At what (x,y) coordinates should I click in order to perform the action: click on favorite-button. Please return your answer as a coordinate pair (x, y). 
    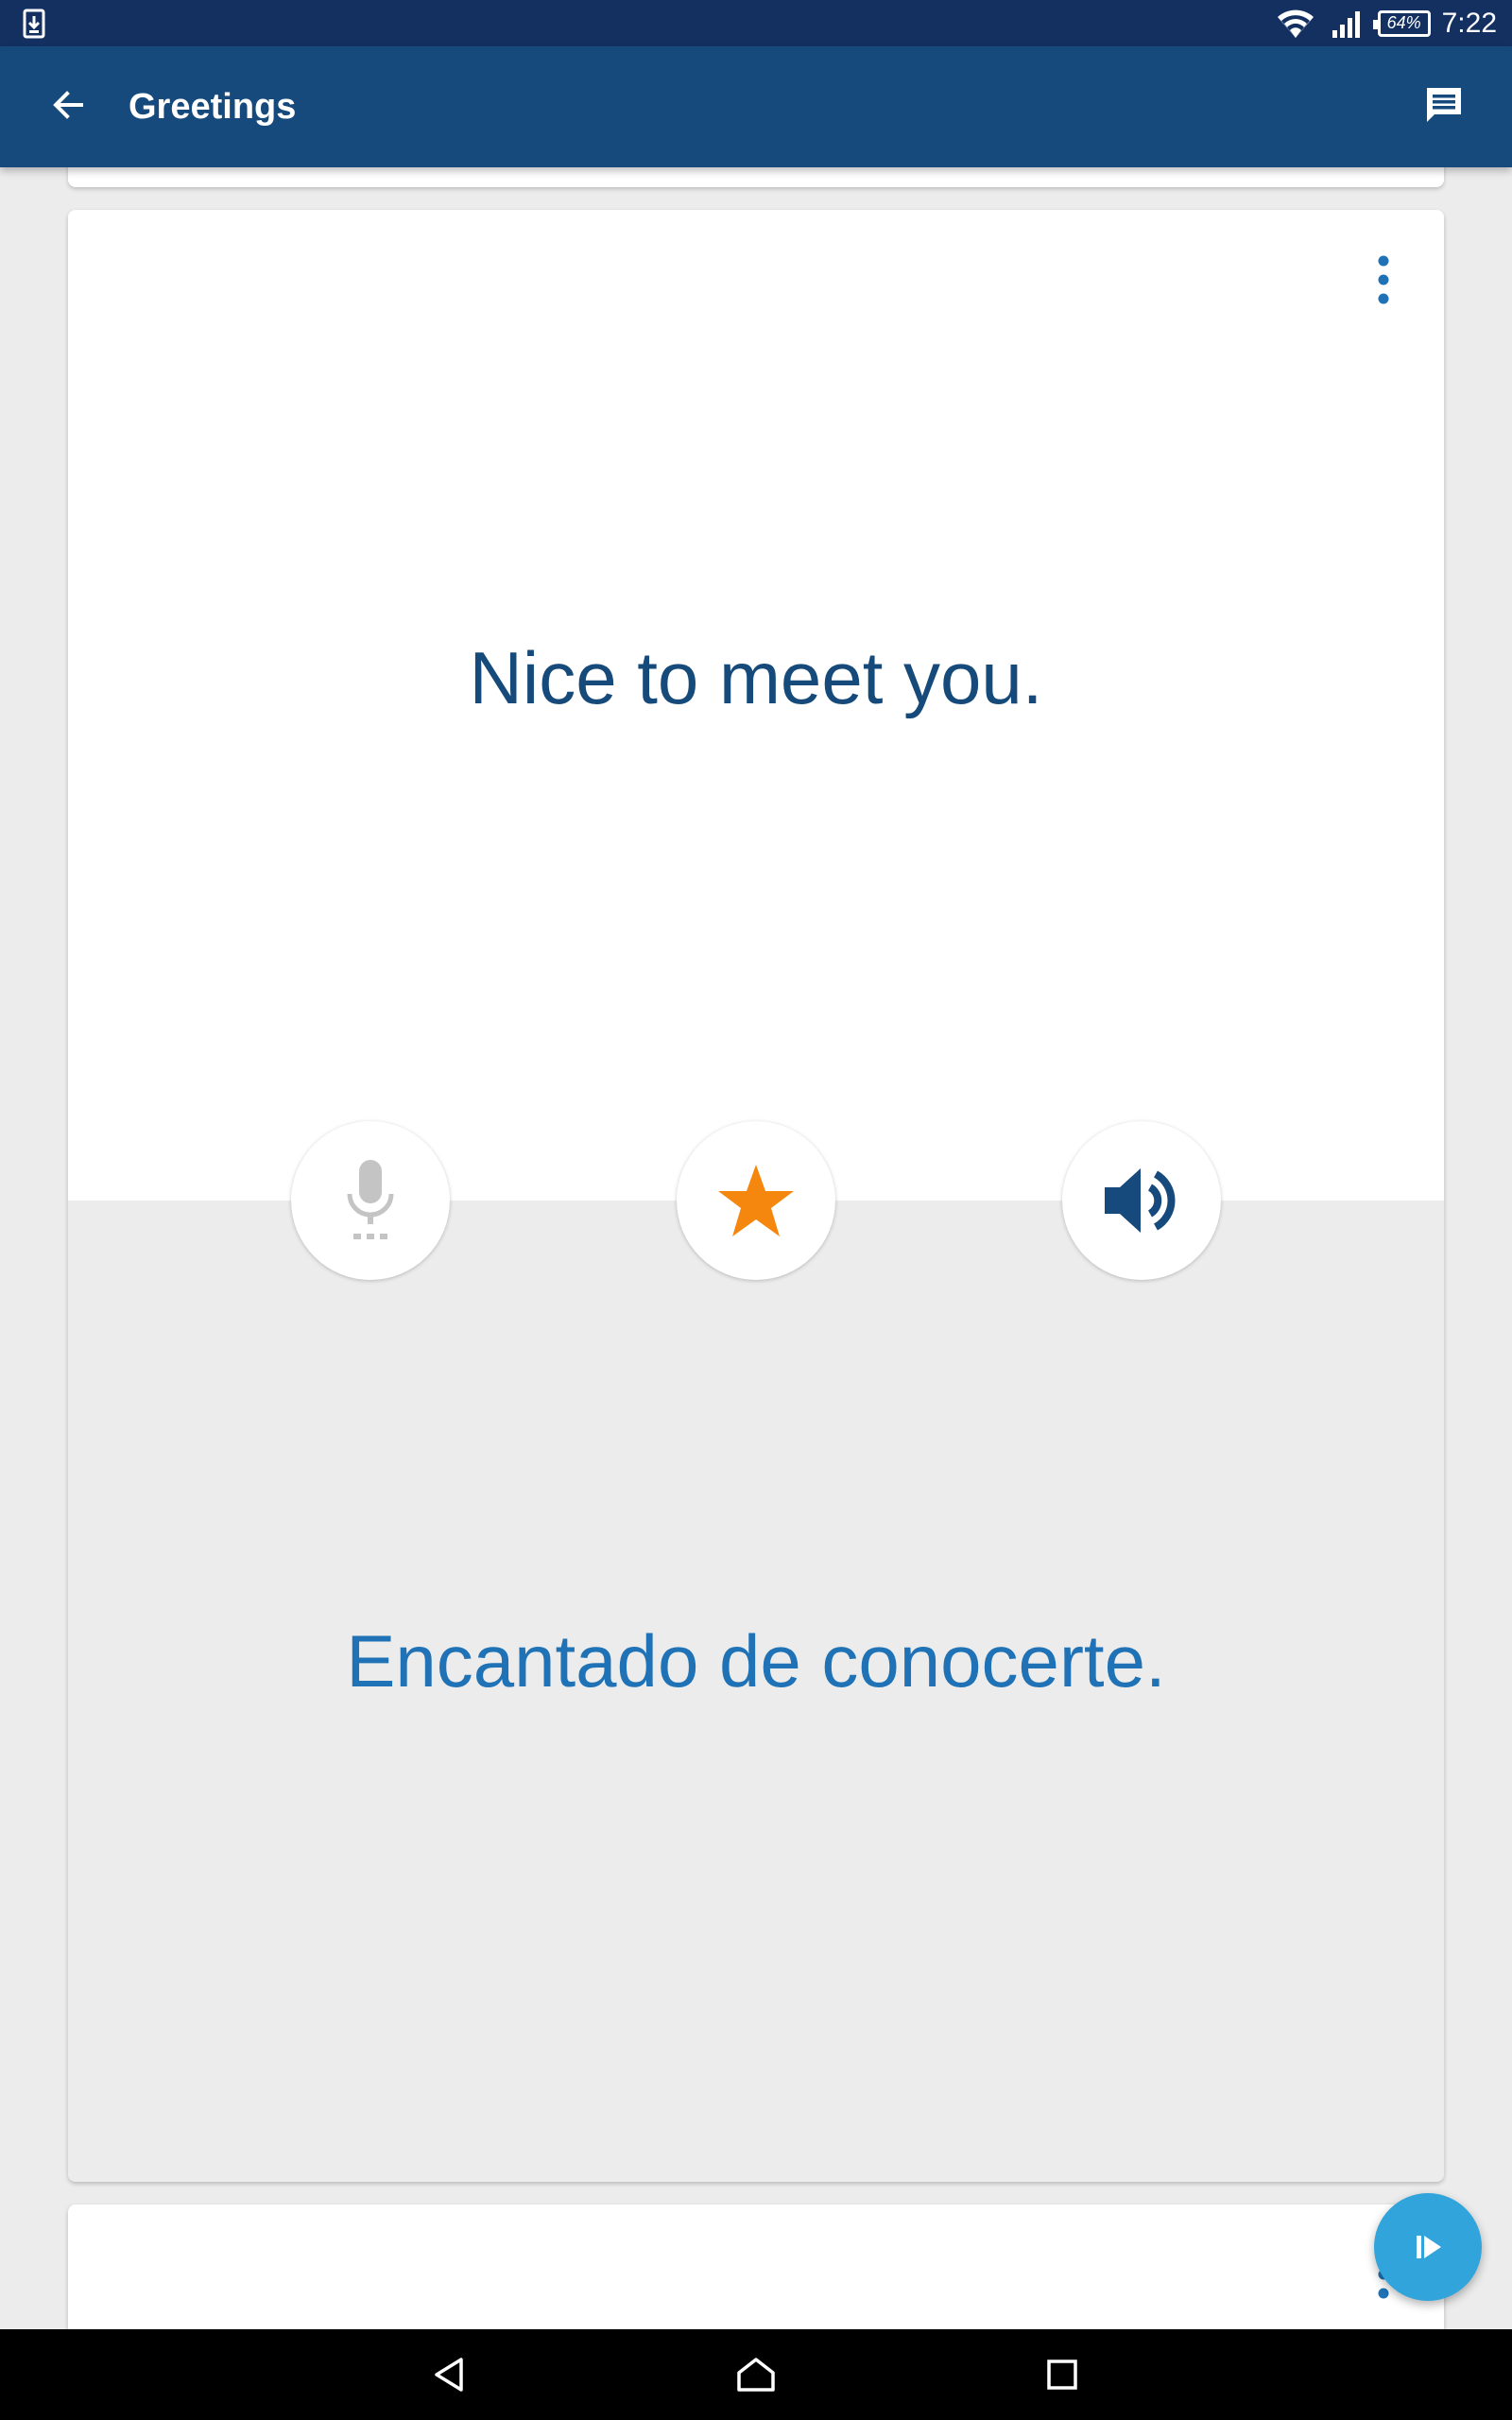
    Looking at the image, I should click on (756, 1200).